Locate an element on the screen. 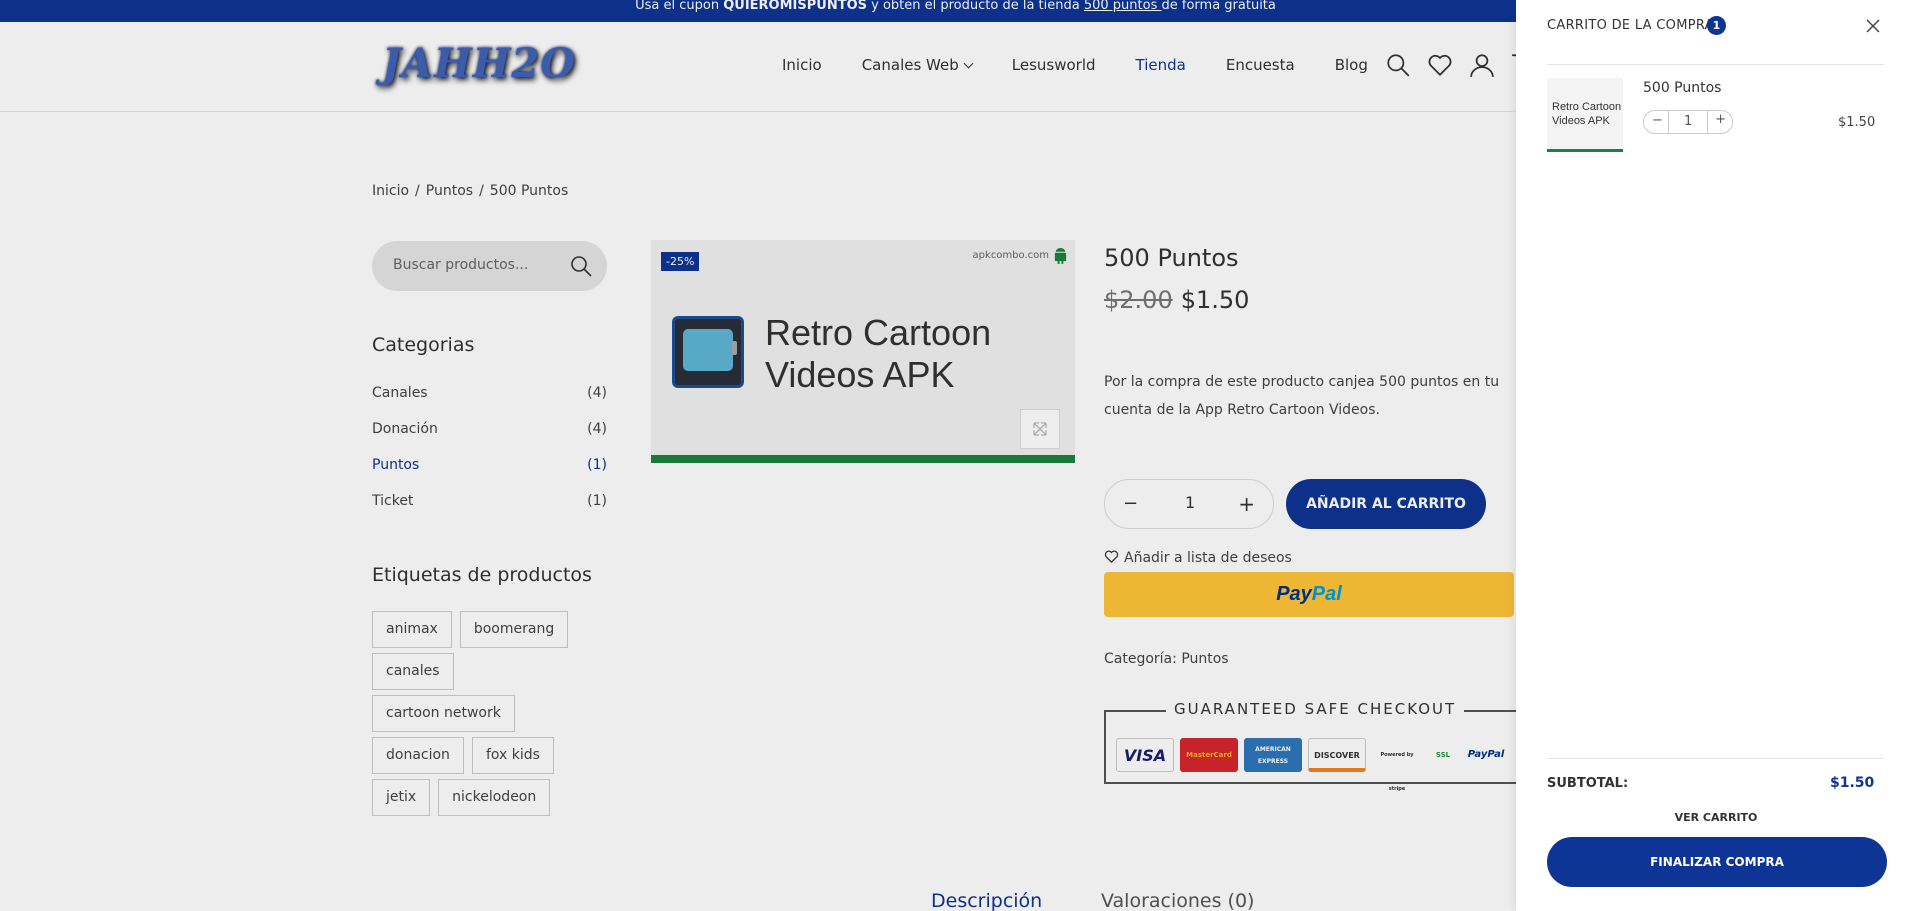 Image resolution: width=1911 pixels, height=911 pixels. cart-qty-minus: − is located at coordinates (1657, 120).